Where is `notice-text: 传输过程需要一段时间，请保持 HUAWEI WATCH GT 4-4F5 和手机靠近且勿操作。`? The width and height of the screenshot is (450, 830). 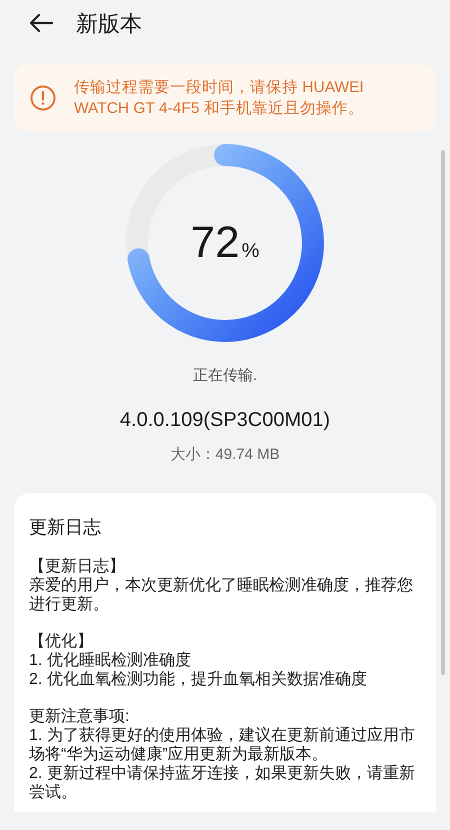 notice-text: 传输过程需要一段时间，请保持 HUAWEI WATCH GT 4-4F5 和手机靠近且勿操作。 is located at coordinates (219, 98).